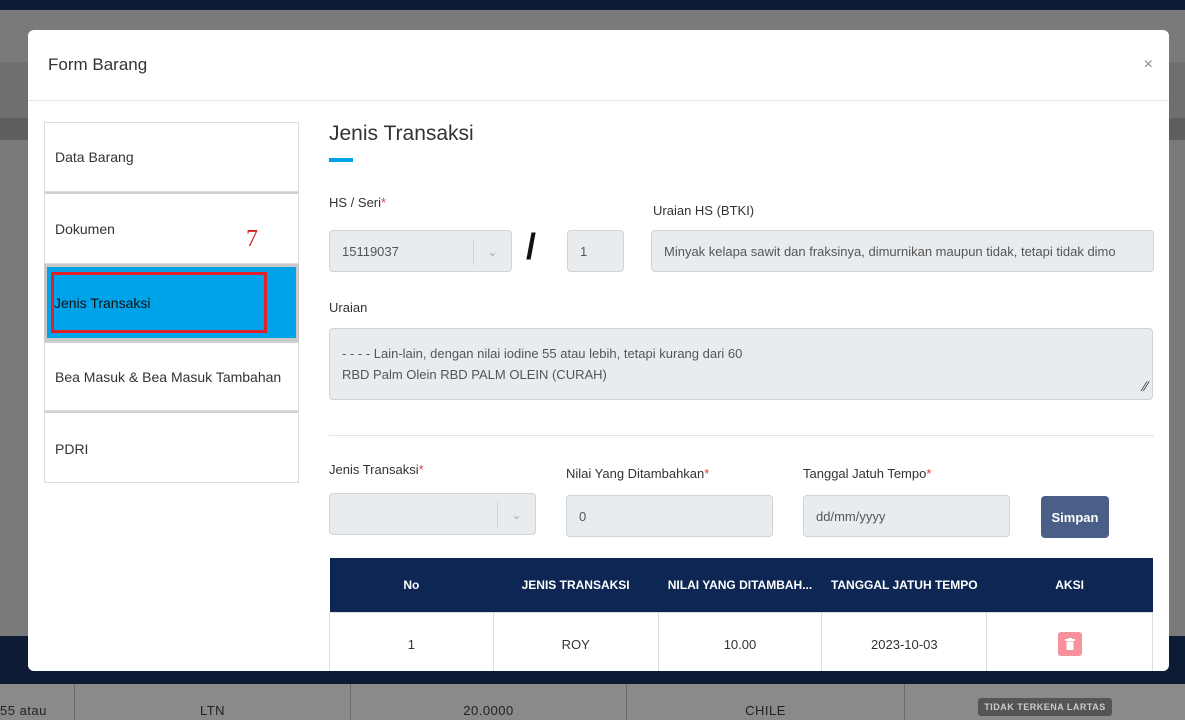 This screenshot has height=720, width=1185. Describe the element at coordinates (94, 157) in the screenshot. I see `sidebar-item-label: Data Barang` at that location.